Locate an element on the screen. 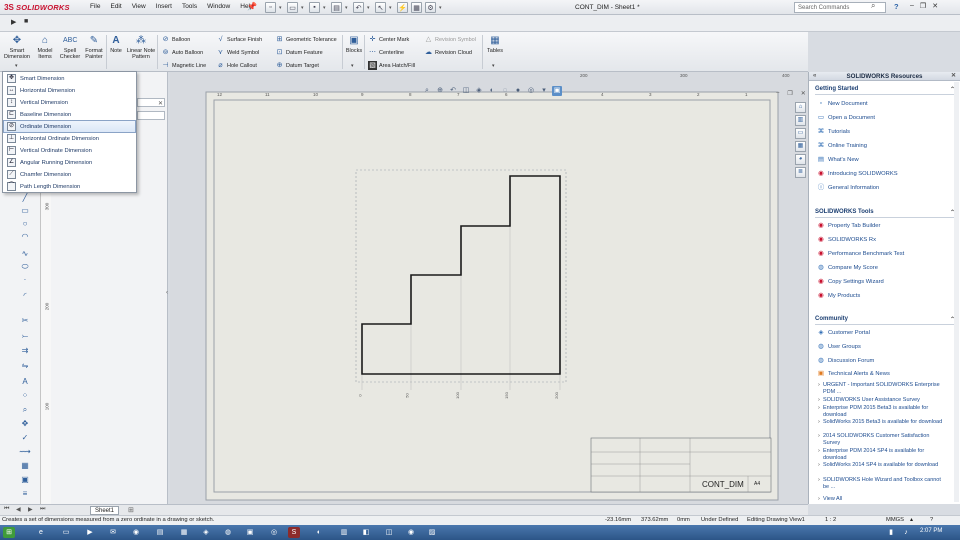  getting-started-heading: Getting Started ⌃ is located at coordinates (885, 90).